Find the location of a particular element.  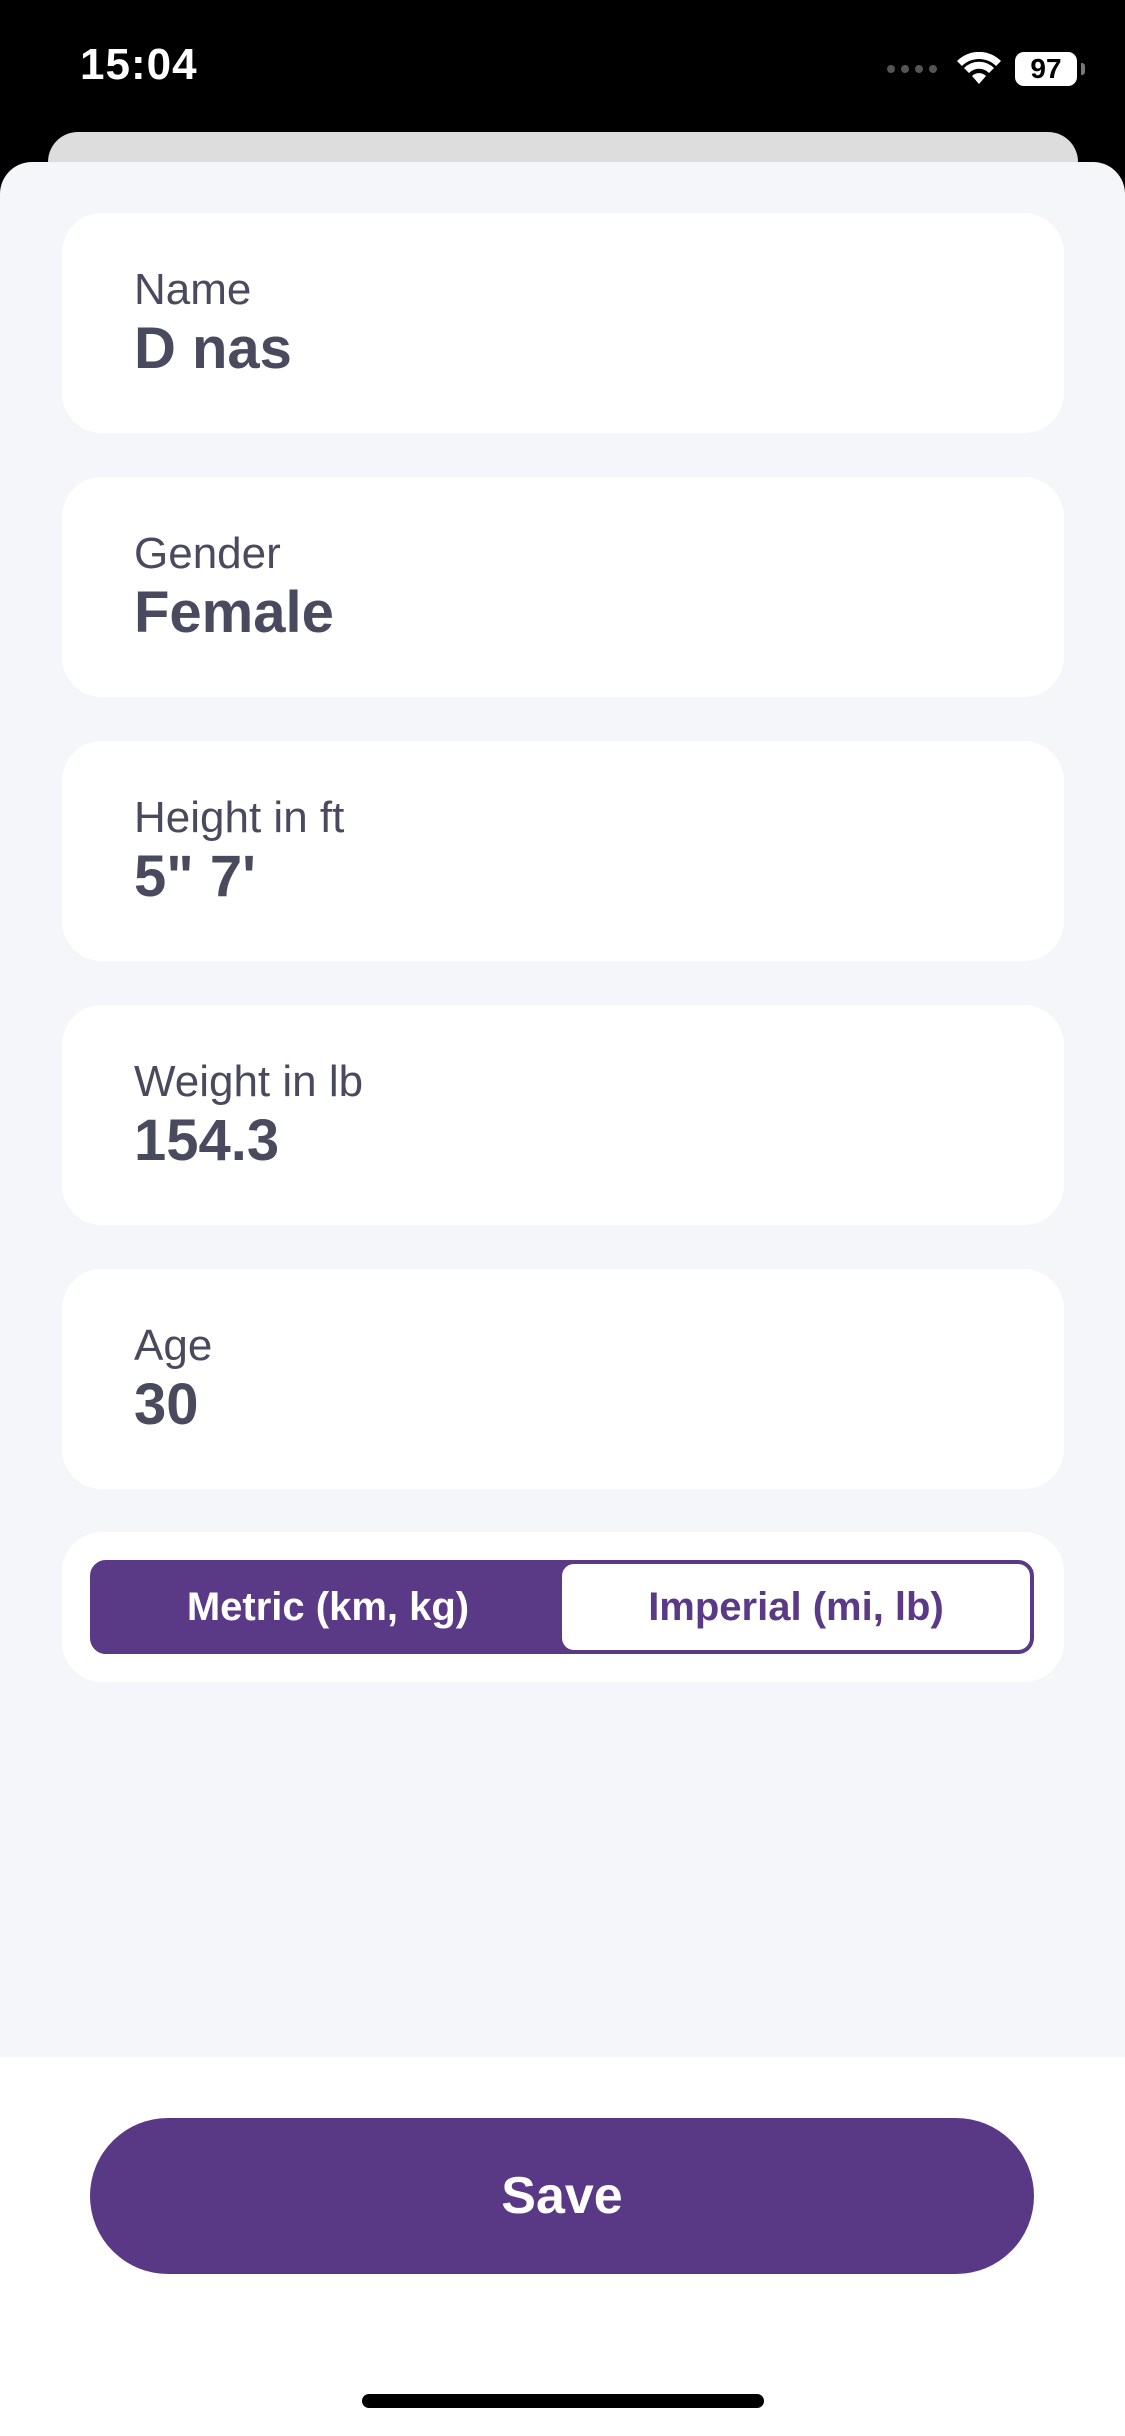

status-bar: 15:04 97 is located at coordinates (562, 70).